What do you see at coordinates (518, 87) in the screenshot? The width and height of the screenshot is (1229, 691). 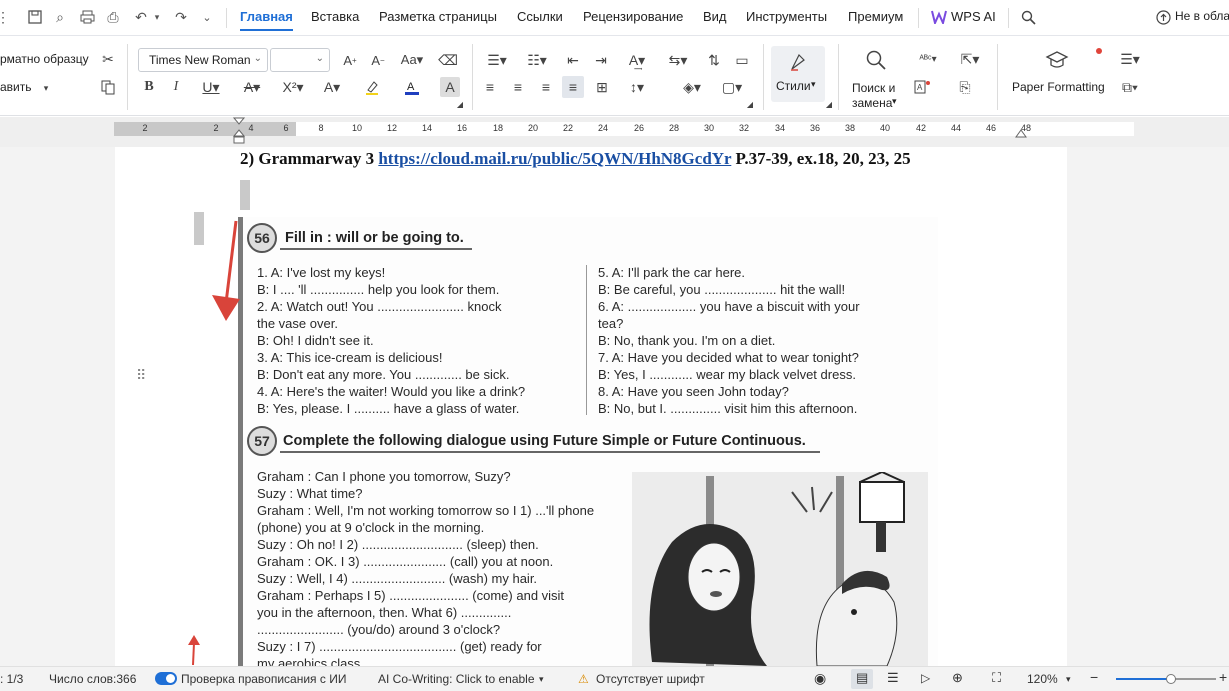 I see `align-center-icon: ≡` at bounding box center [518, 87].